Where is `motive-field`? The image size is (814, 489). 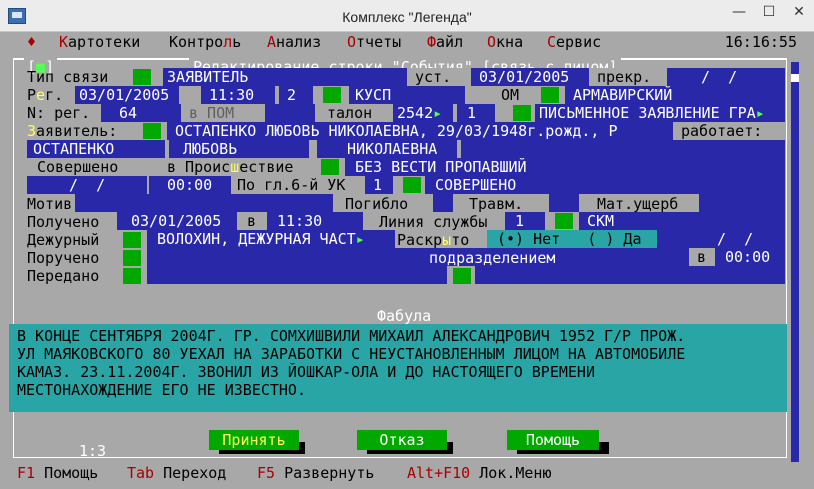
motive-field is located at coordinates (204, 203).